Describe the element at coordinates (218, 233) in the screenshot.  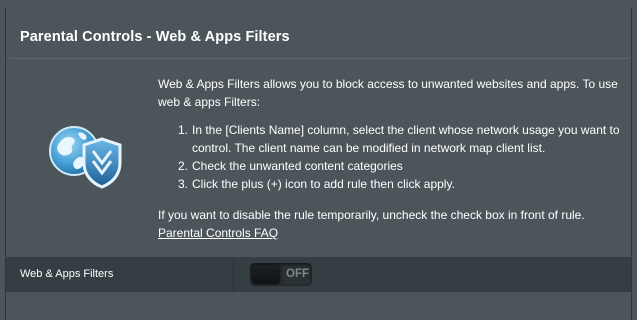
I see `faq-link: Parental Controls FAQ` at that location.